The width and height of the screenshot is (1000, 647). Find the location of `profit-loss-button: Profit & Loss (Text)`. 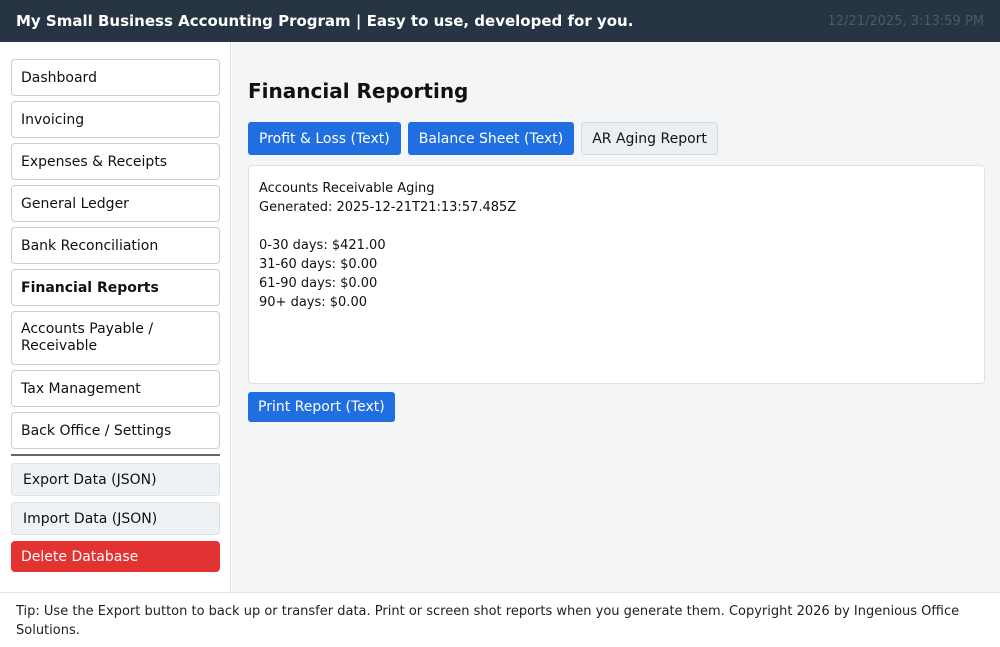

profit-loss-button: Profit & Loss (Text) is located at coordinates (324, 138).